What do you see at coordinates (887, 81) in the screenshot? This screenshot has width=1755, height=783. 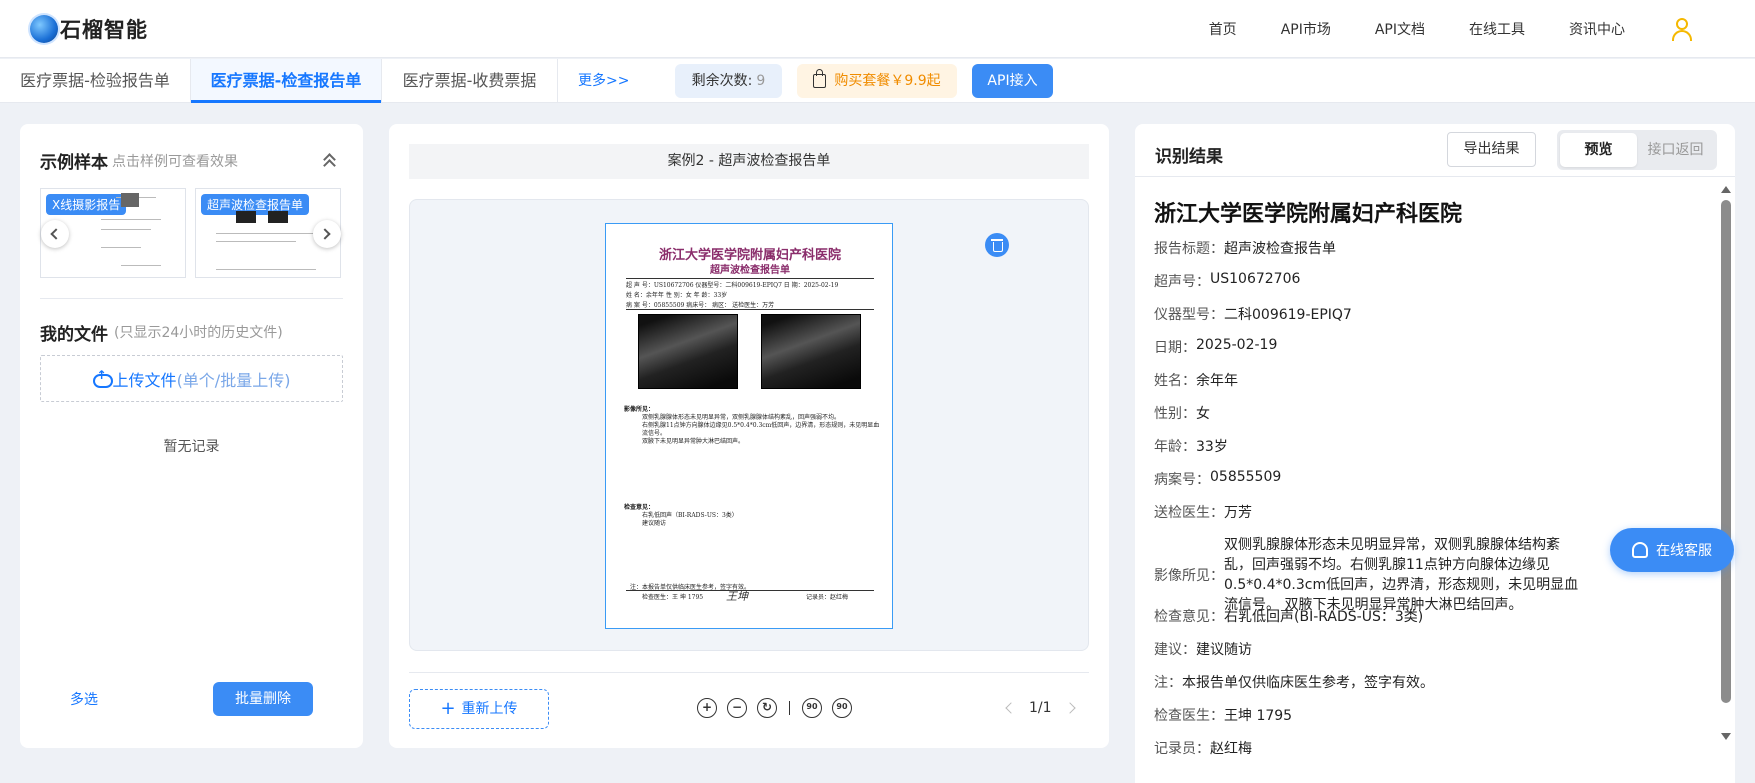 I see `buy-label: 购买套餐￥9.9起` at bounding box center [887, 81].